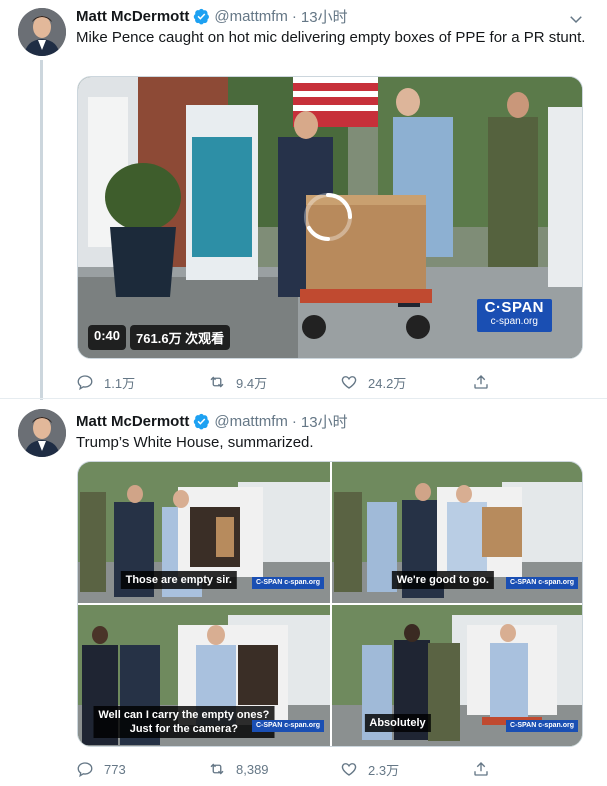 The height and width of the screenshot is (786, 607). I want to click on video-duration: 0:40, so click(107, 337).